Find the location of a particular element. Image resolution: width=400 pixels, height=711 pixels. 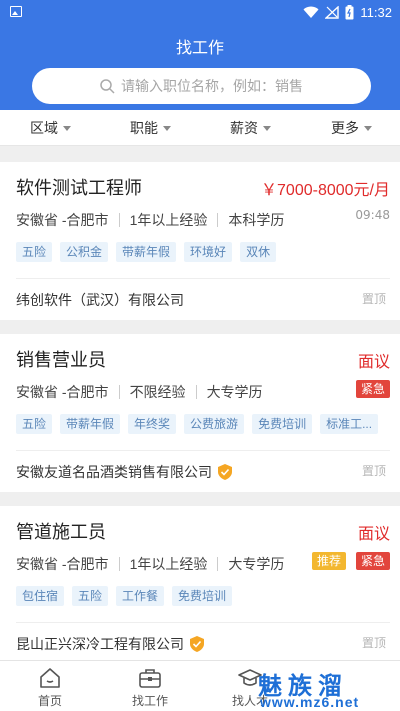

filter-salary: 薪资 is located at coordinates (250, 128).